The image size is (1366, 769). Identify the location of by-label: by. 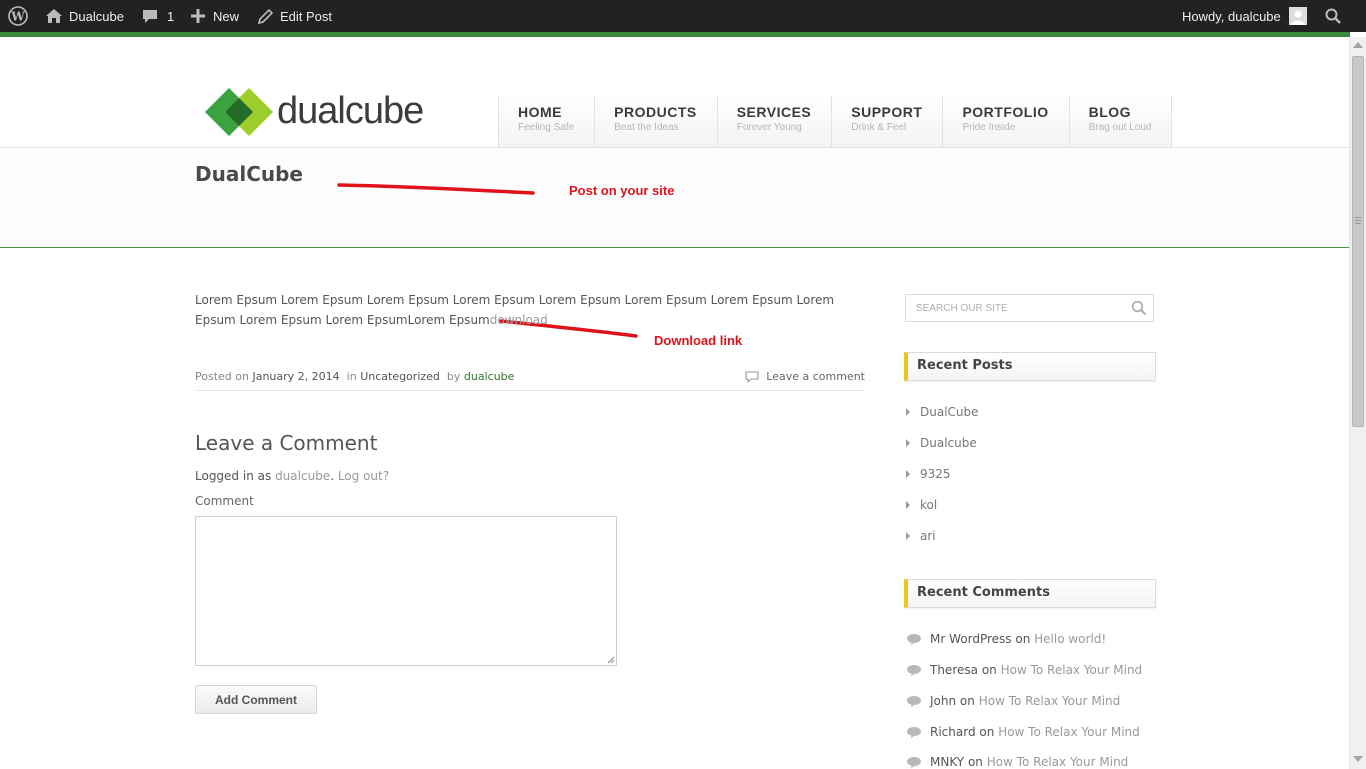
(453, 376).